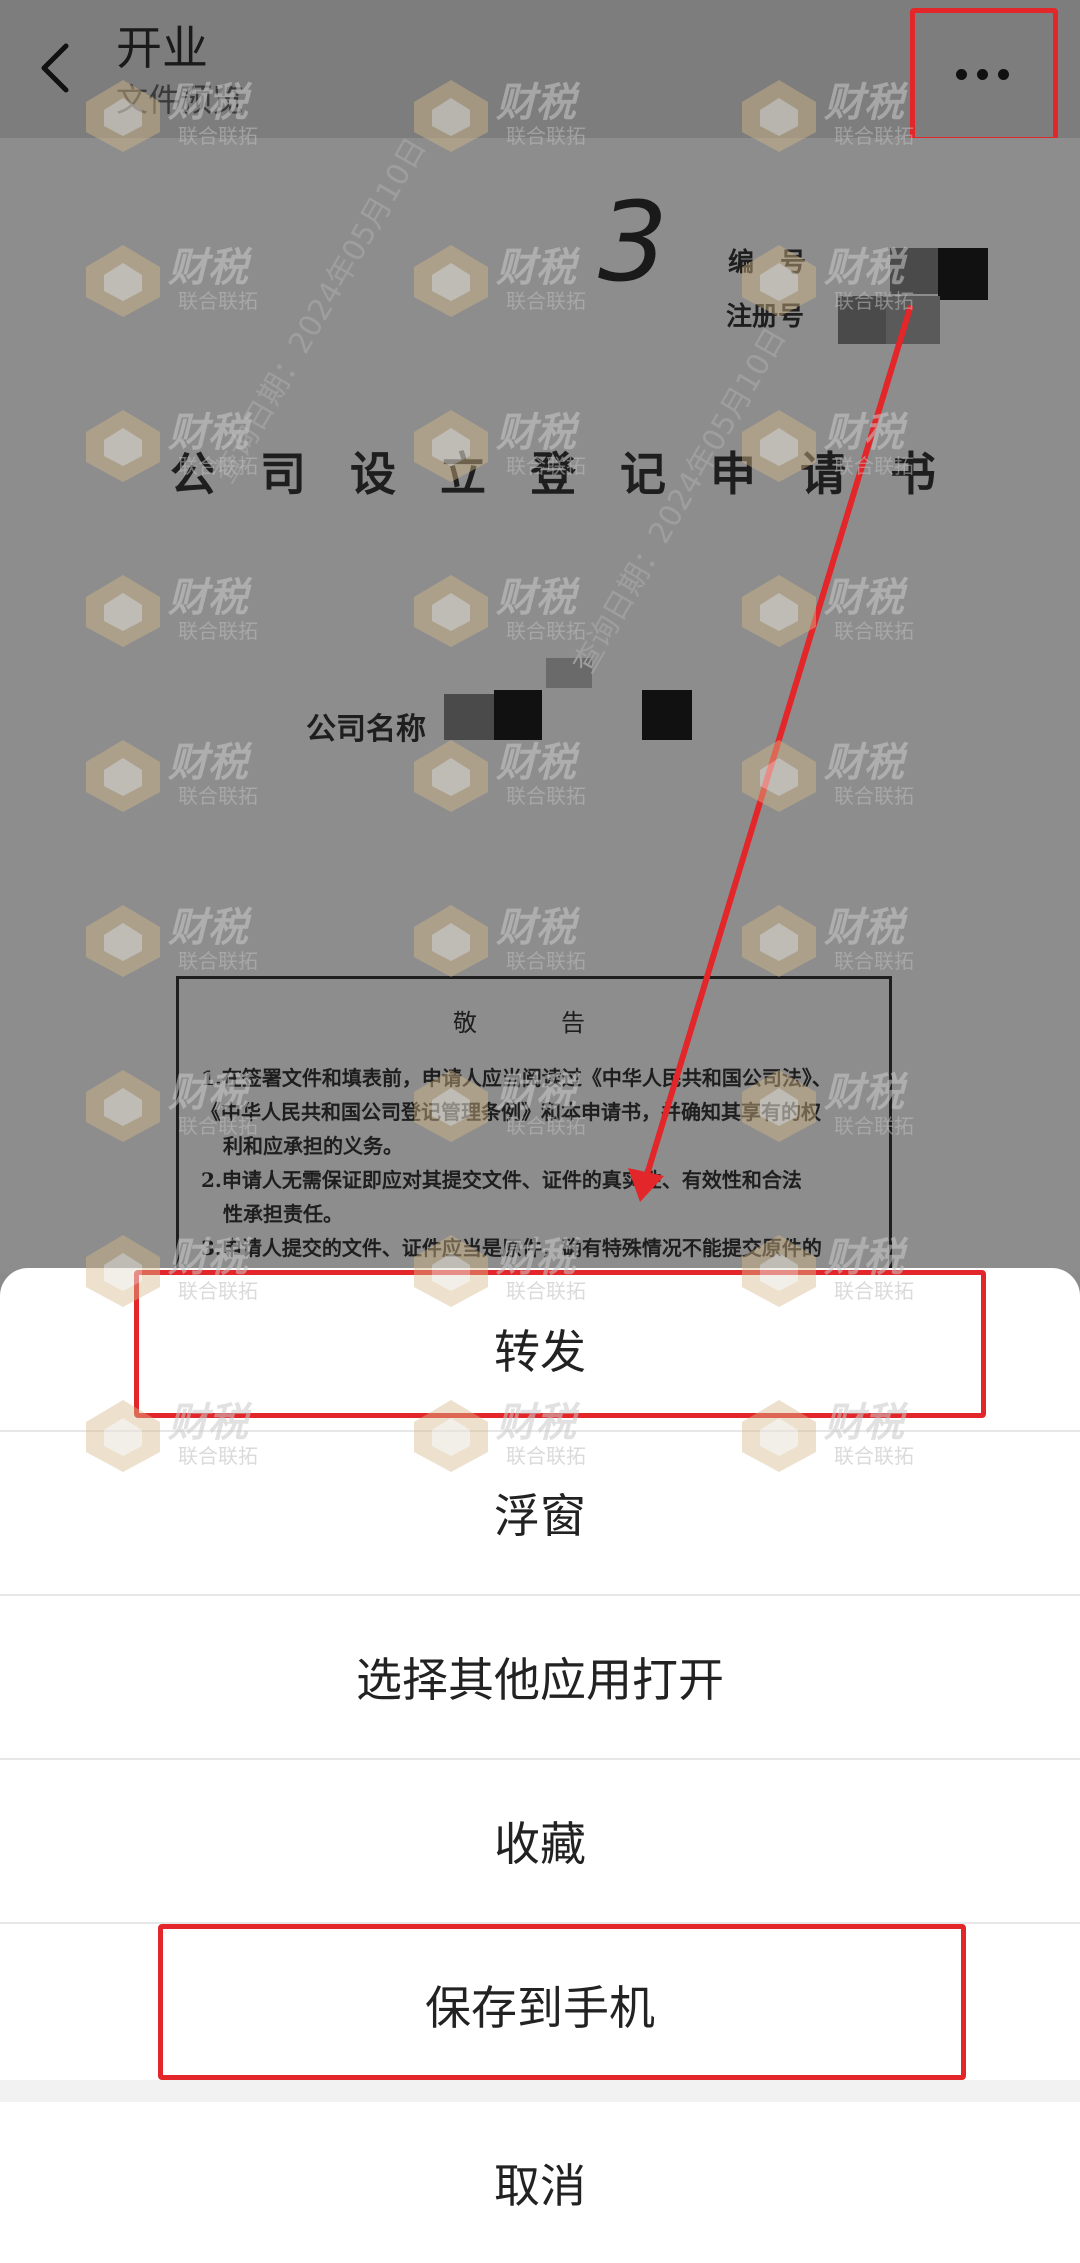 This screenshot has height=2263, width=1080. What do you see at coordinates (540, 2091) in the screenshot?
I see `sheet-separator` at bounding box center [540, 2091].